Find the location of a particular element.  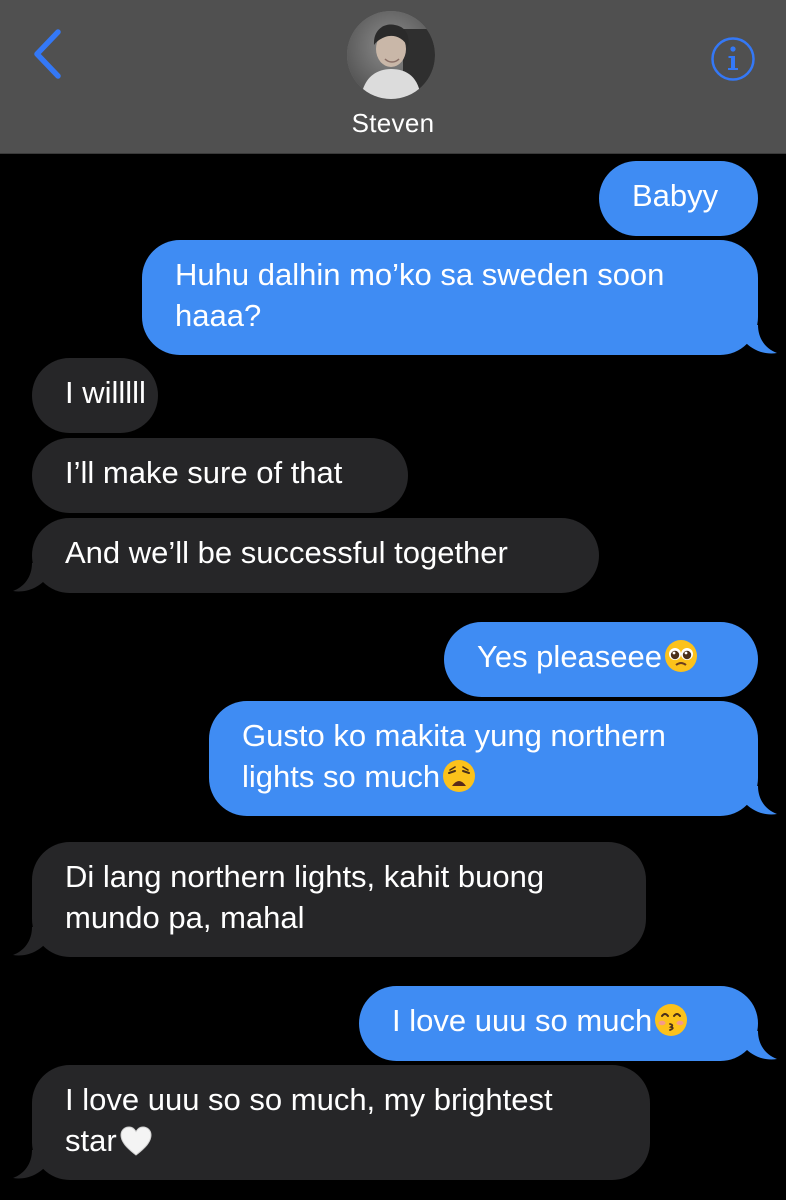

message-text: Huhu dalhin mo’ko sa sweden soon is located at coordinates (420, 274).